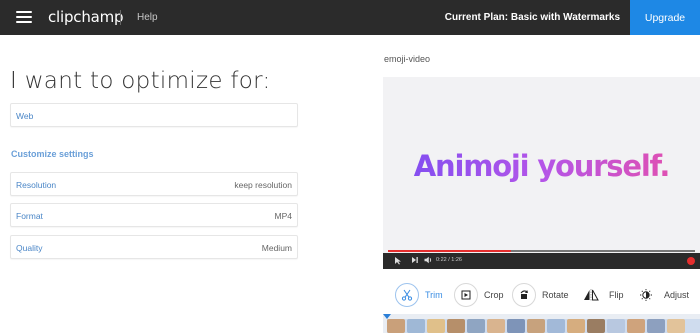 The image size is (700, 333). I want to click on upgrade-button: Upgrade, so click(665, 17).